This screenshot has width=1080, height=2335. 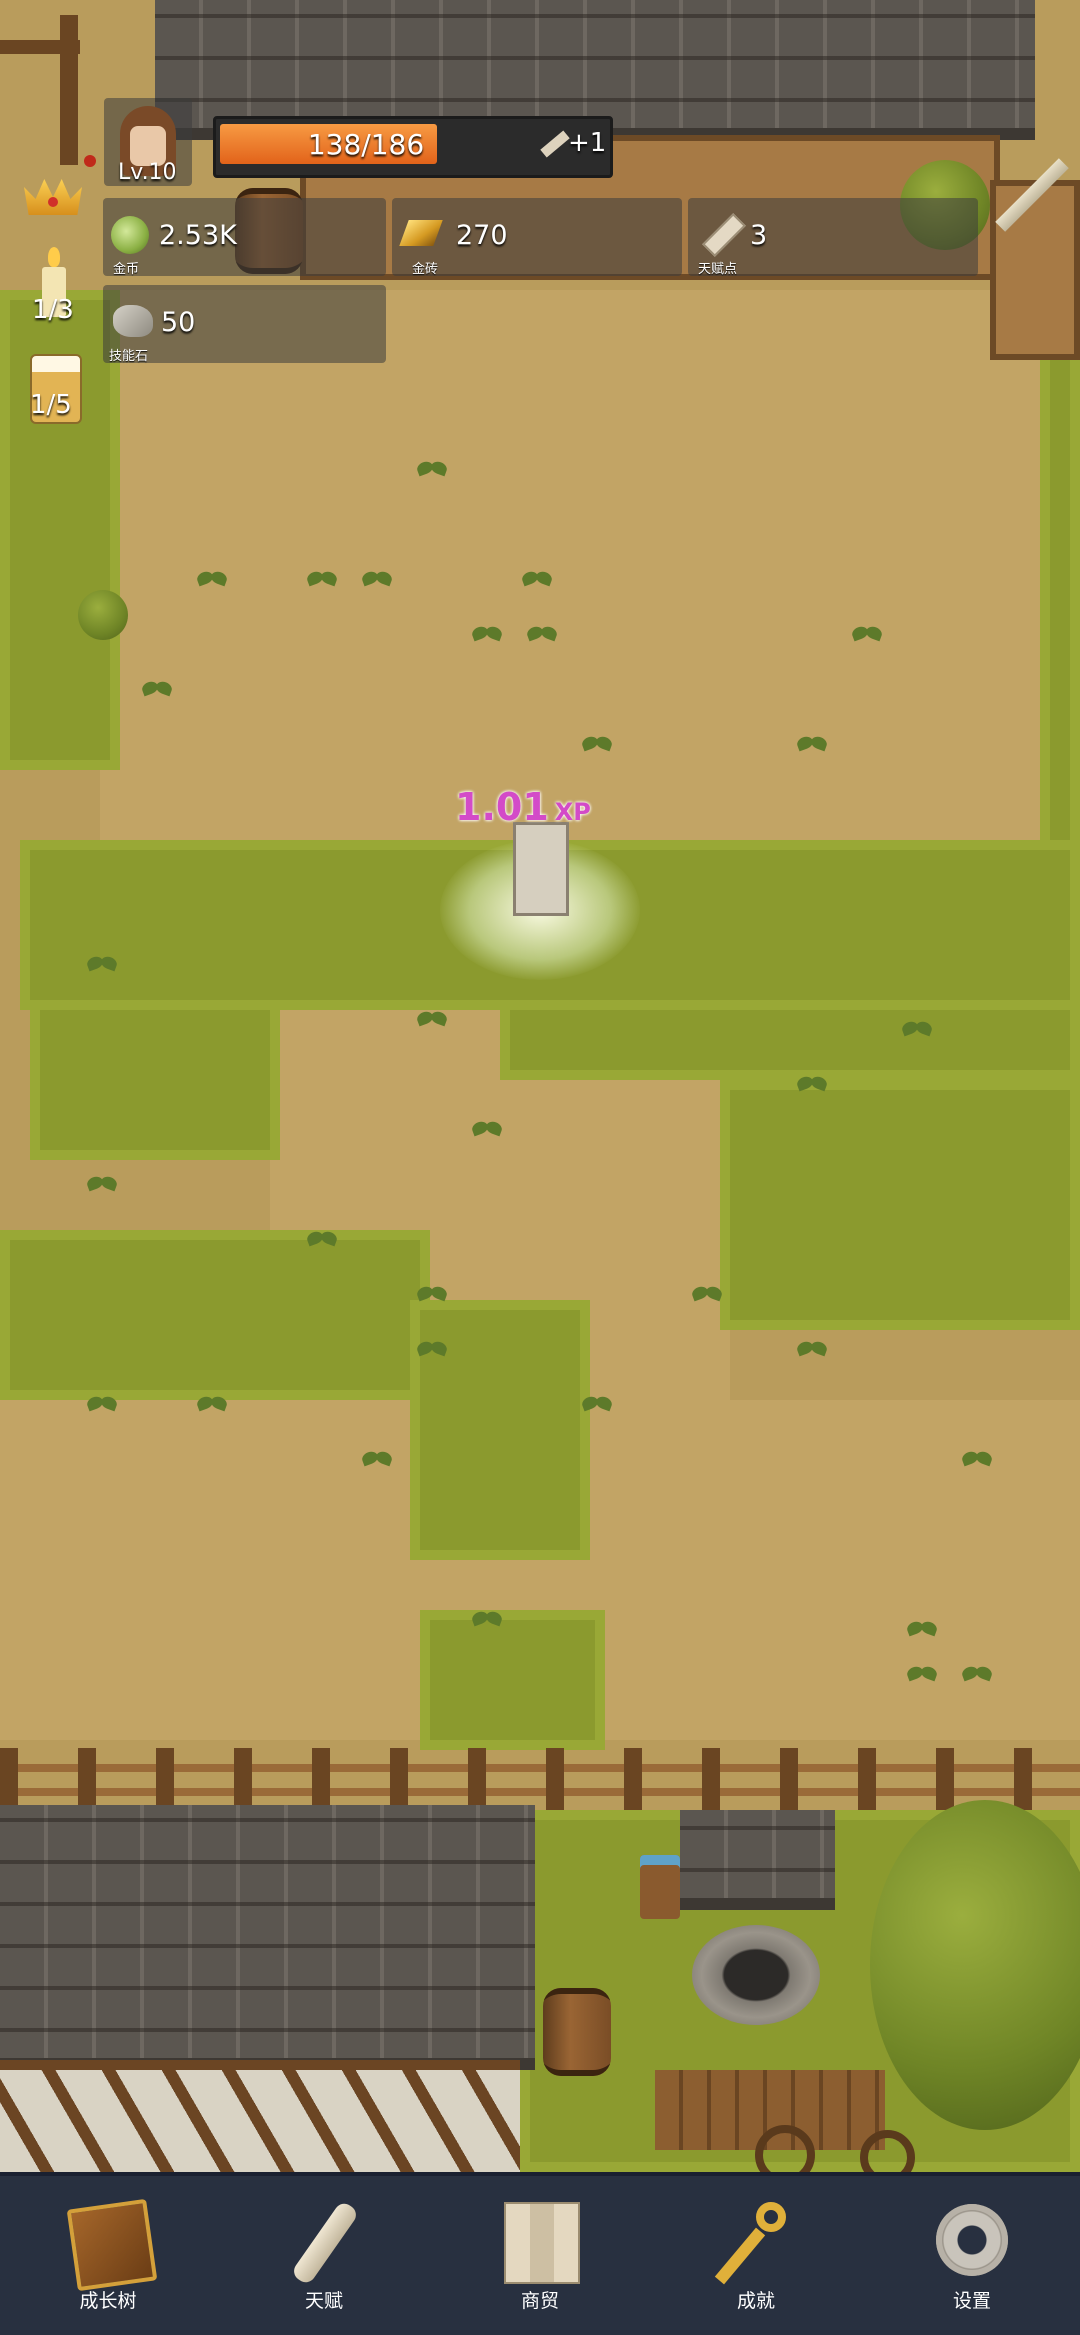 I want to click on resource-skill-stones: 50 技能石, so click(x=244, y=324).